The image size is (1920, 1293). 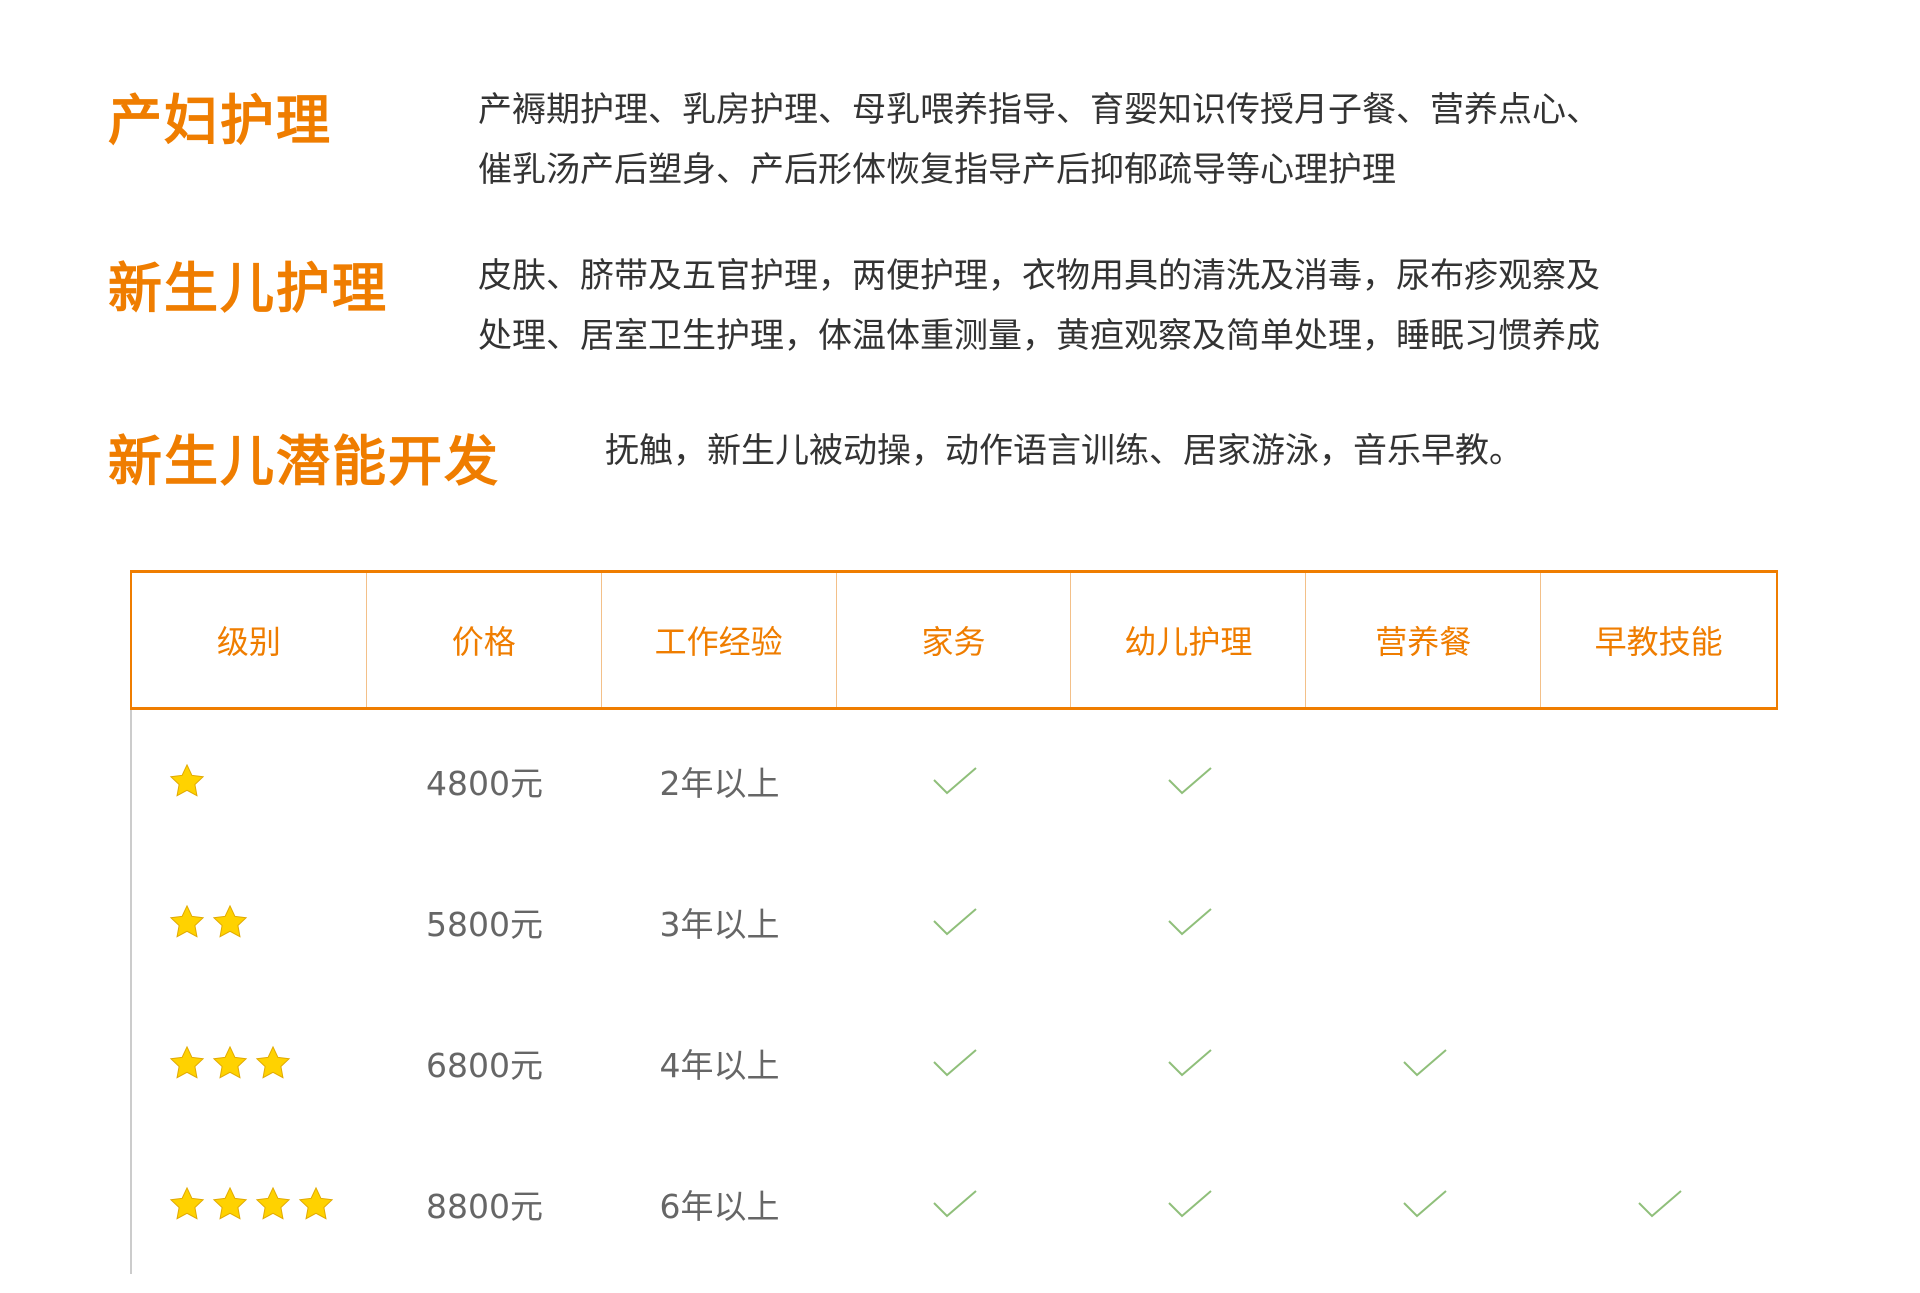 I want to click on experience-cell: 3年以上, so click(x=719, y=924).